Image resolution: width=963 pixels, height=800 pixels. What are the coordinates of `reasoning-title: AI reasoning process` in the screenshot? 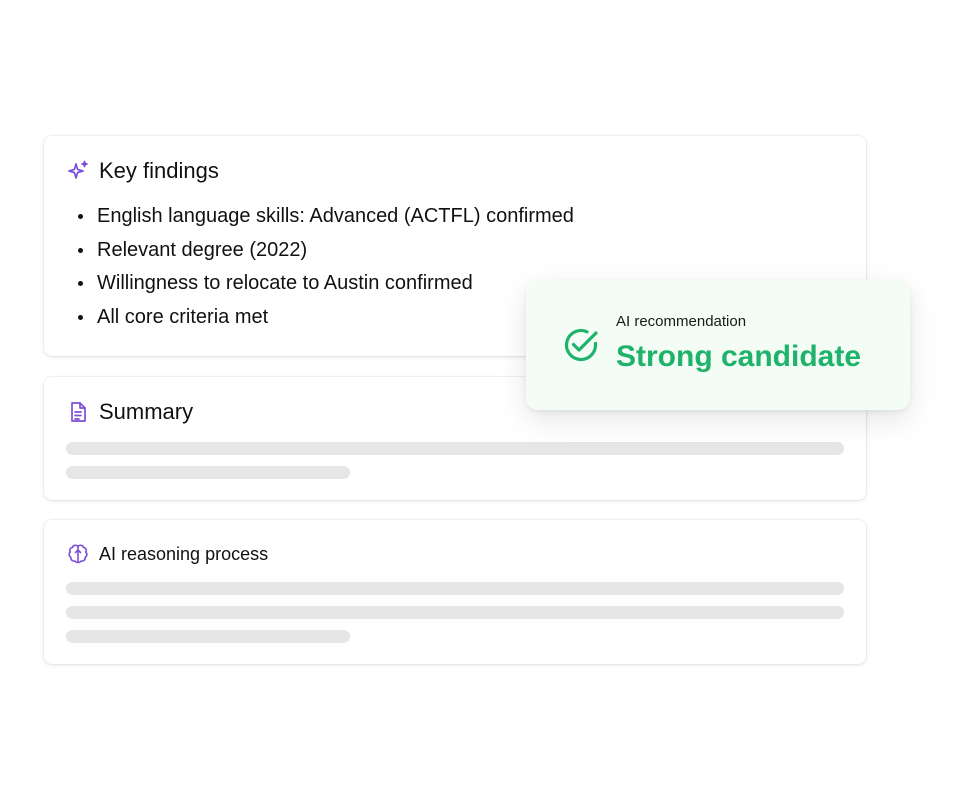 It's located at (184, 554).